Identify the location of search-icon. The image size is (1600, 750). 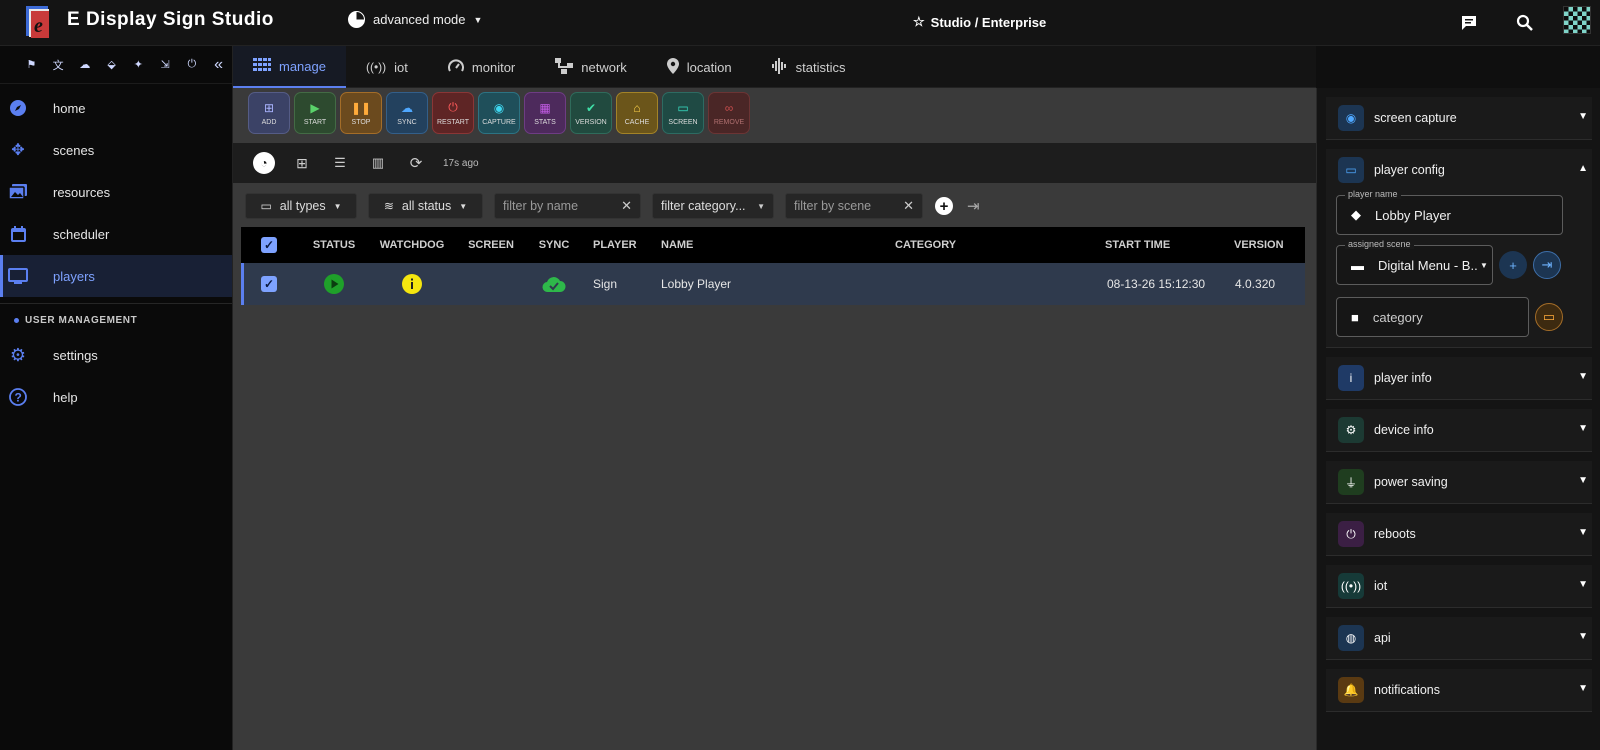
(1525, 23).